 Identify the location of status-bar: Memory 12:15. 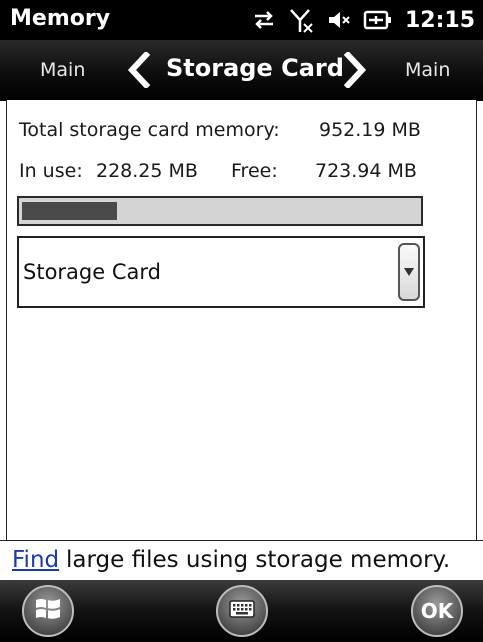
(241, 20).